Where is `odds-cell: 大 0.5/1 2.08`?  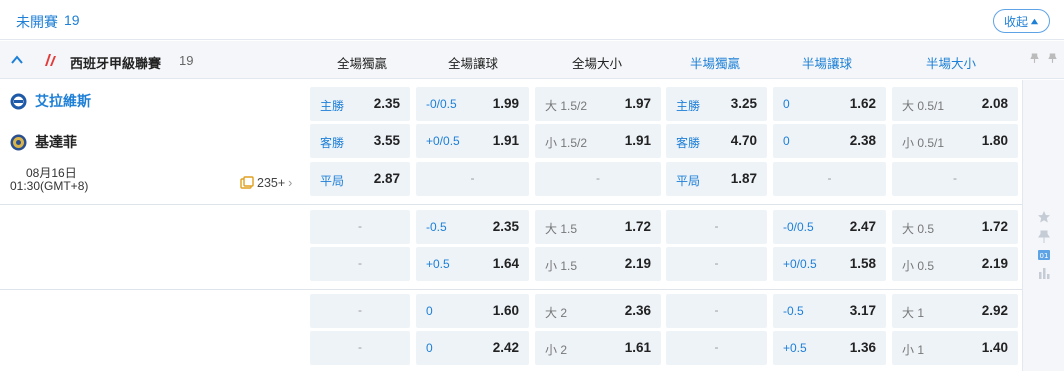
odds-cell: 大 0.5/1 2.08 is located at coordinates (955, 104).